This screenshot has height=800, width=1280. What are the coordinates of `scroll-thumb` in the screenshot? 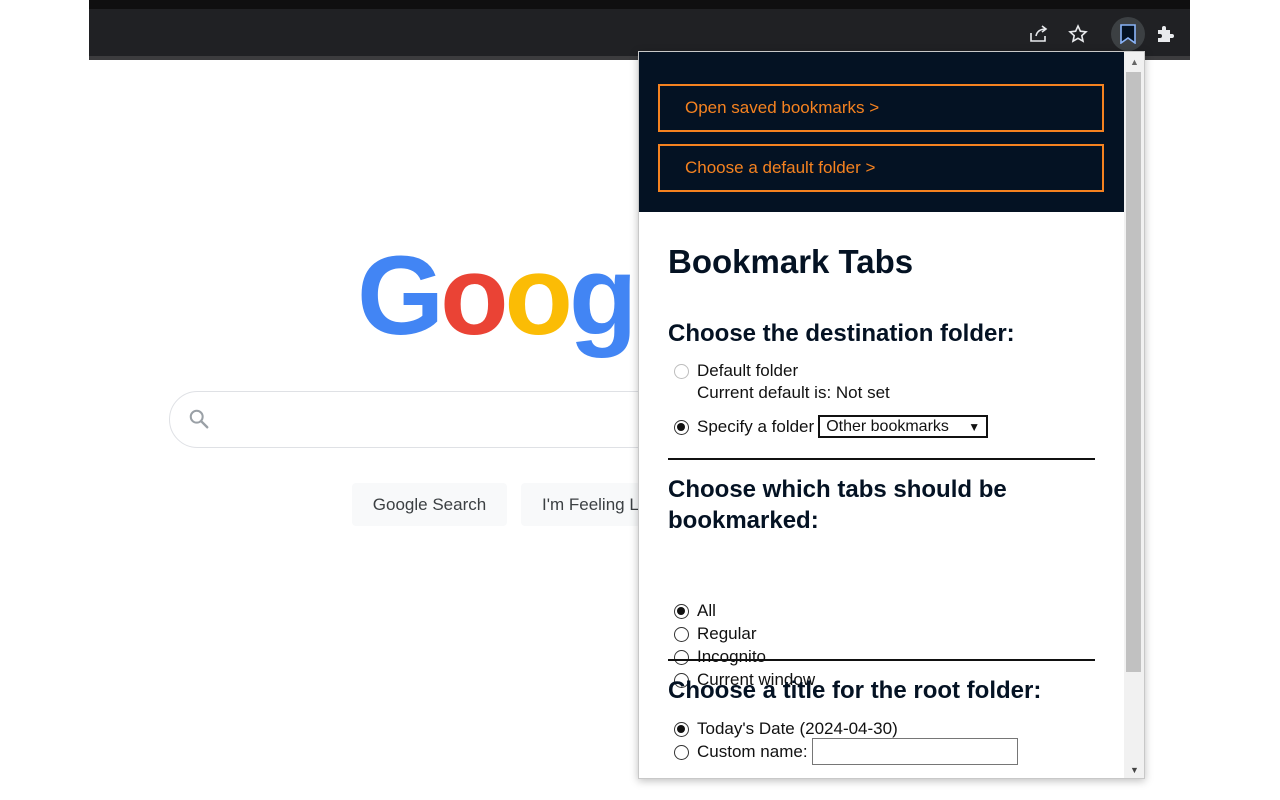 It's located at (1133, 372).